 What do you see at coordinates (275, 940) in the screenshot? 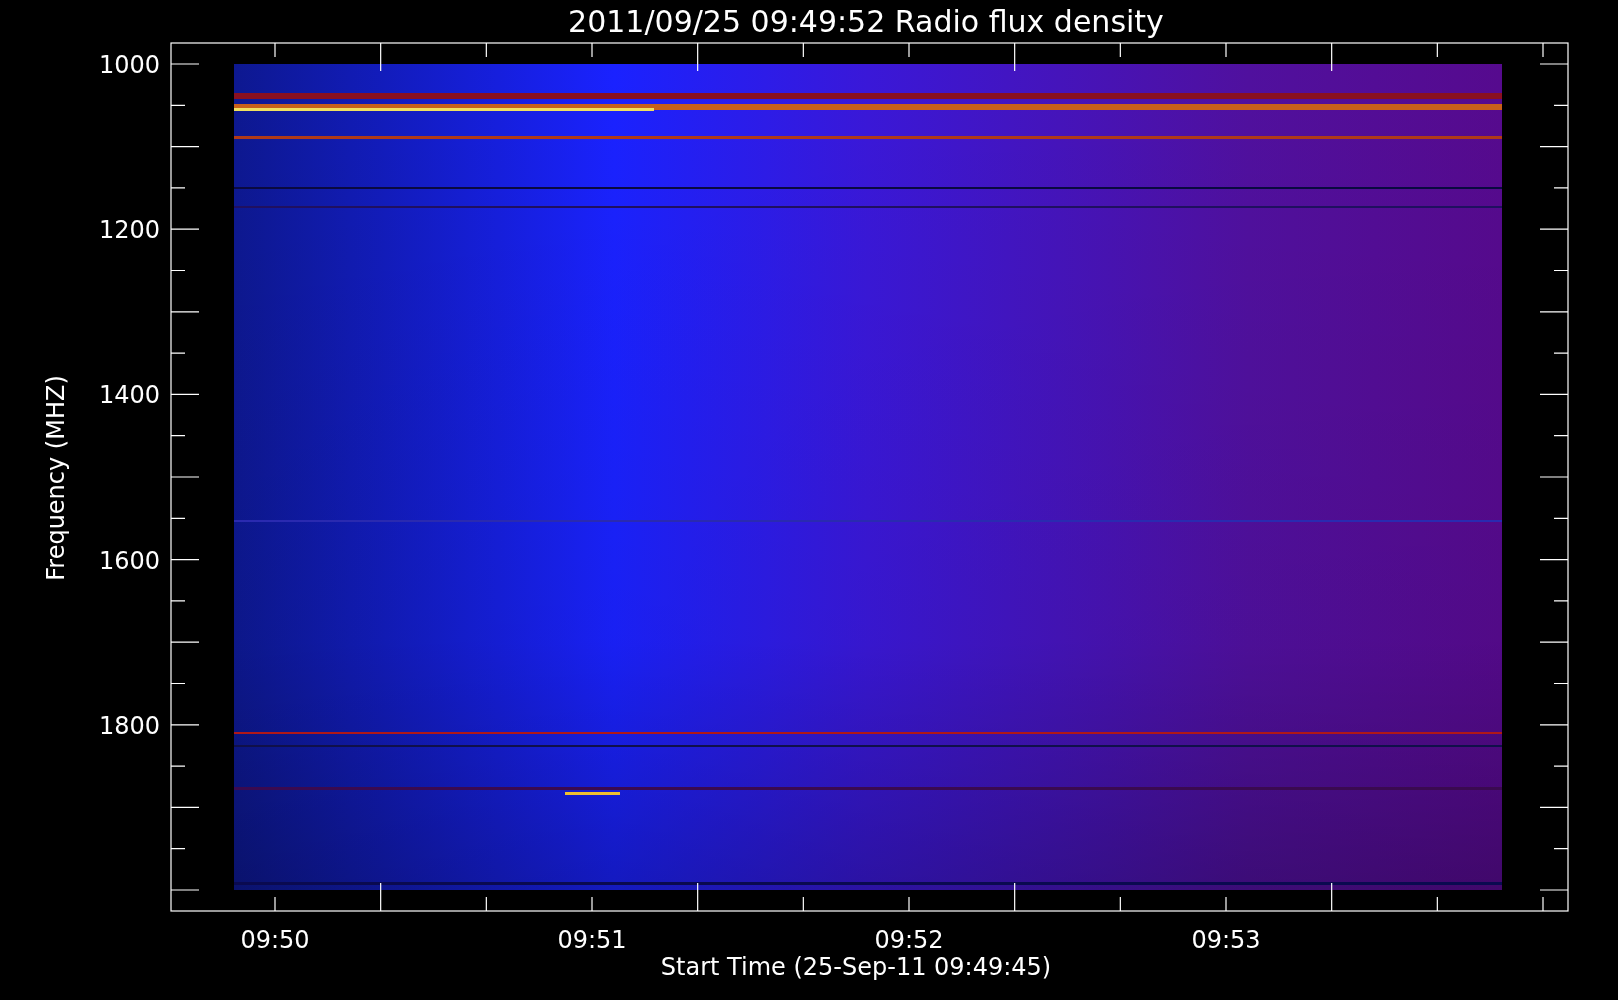
I see `x-tick-label: 09:50` at bounding box center [275, 940].